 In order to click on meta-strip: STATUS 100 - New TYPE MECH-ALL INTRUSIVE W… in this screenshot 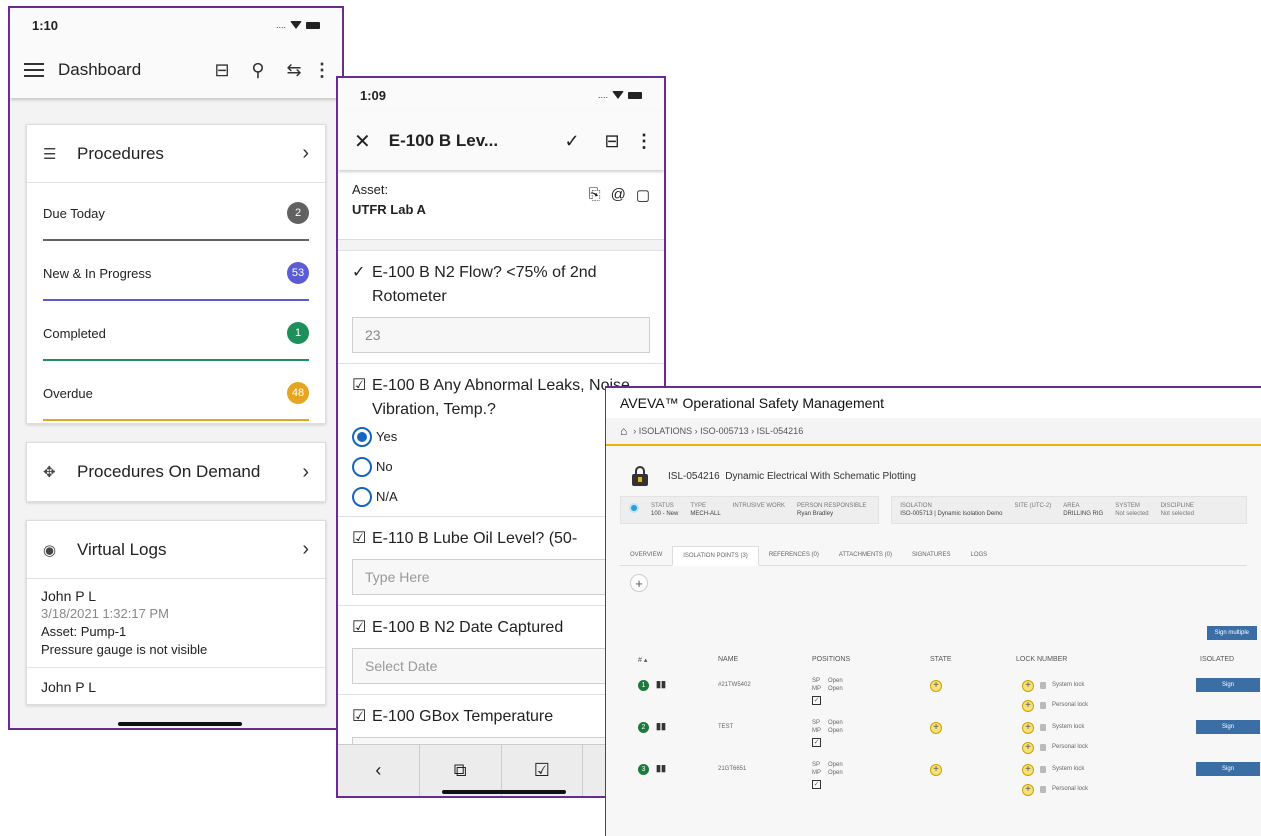, I will do `click(933, 510)`.